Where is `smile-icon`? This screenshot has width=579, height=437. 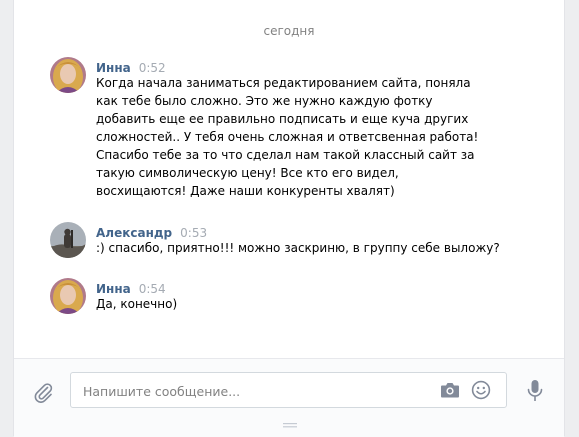 smile-icon is located at coordinates (481, 390).